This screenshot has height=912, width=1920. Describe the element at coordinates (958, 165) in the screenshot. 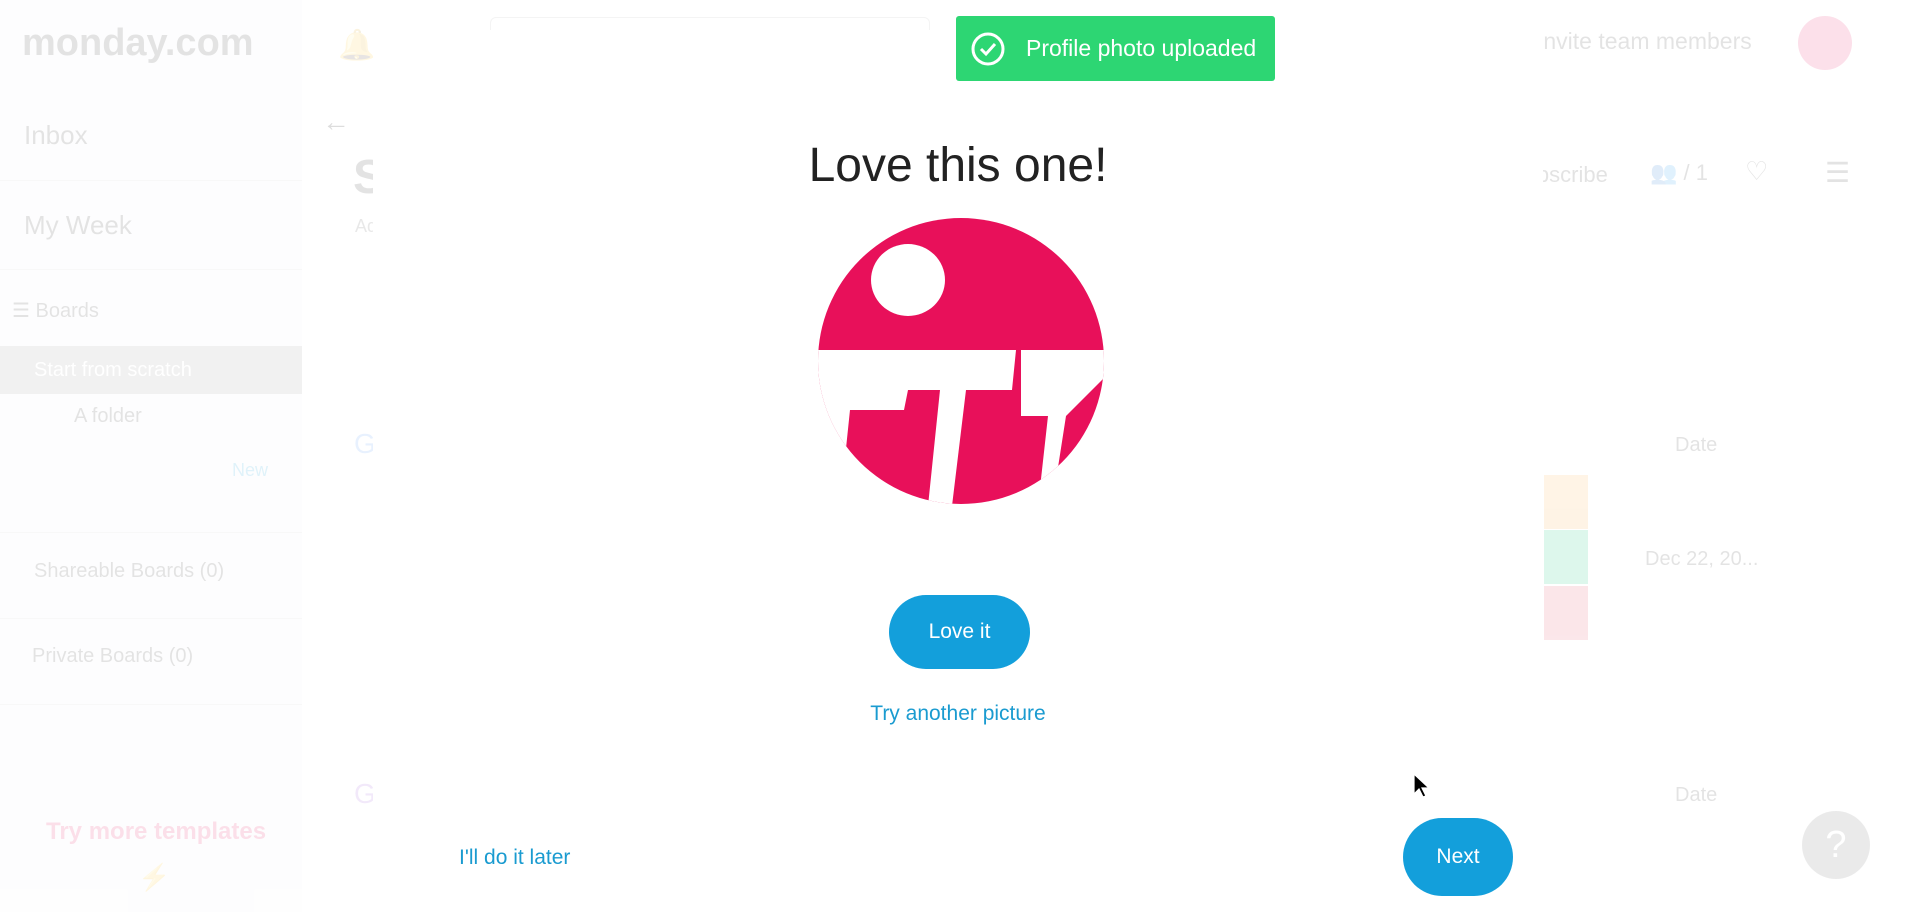

I see `modal-title: Love this one!` at that location.